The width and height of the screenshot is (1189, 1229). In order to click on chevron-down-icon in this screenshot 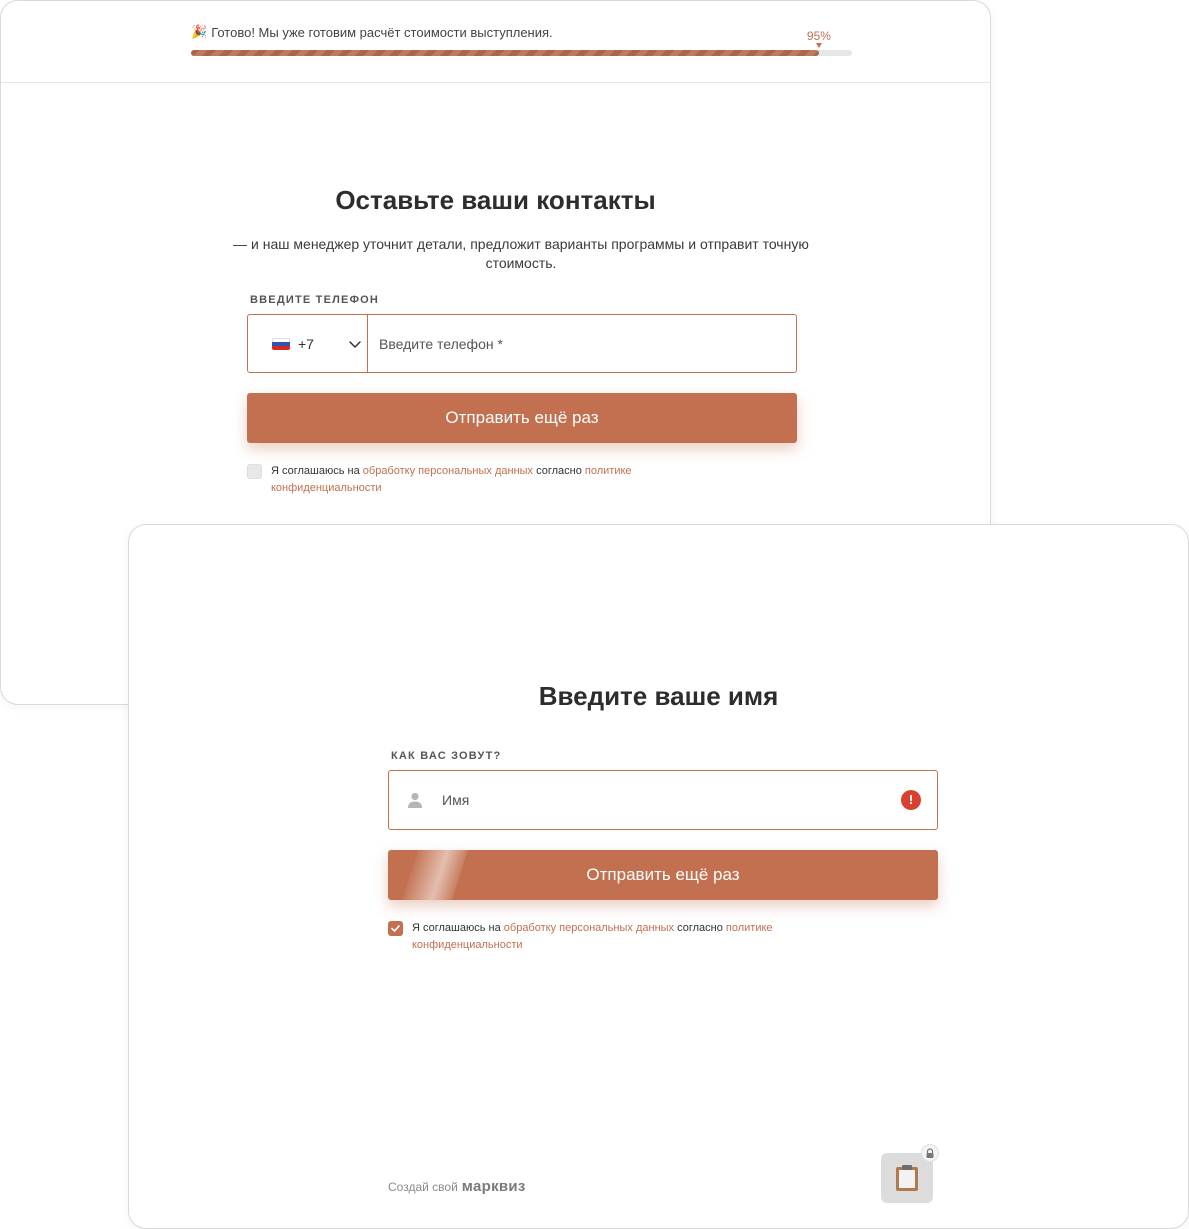, I will do `click(355, 344)`.